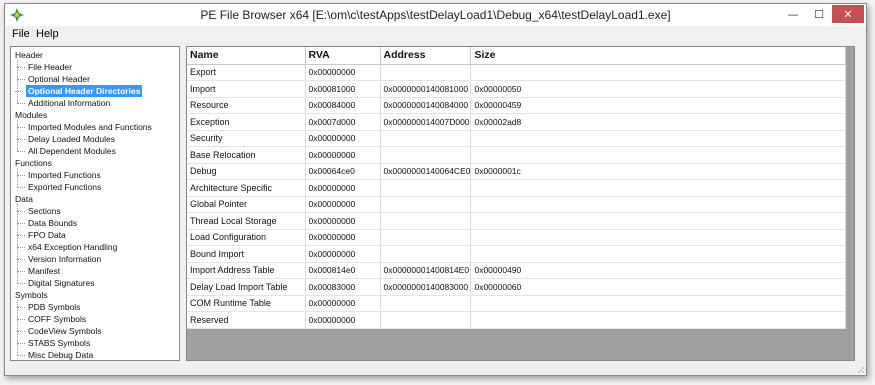 The image size is (875, 385). I want to click on tree-item: PDB Symbols, so click(48, 307).